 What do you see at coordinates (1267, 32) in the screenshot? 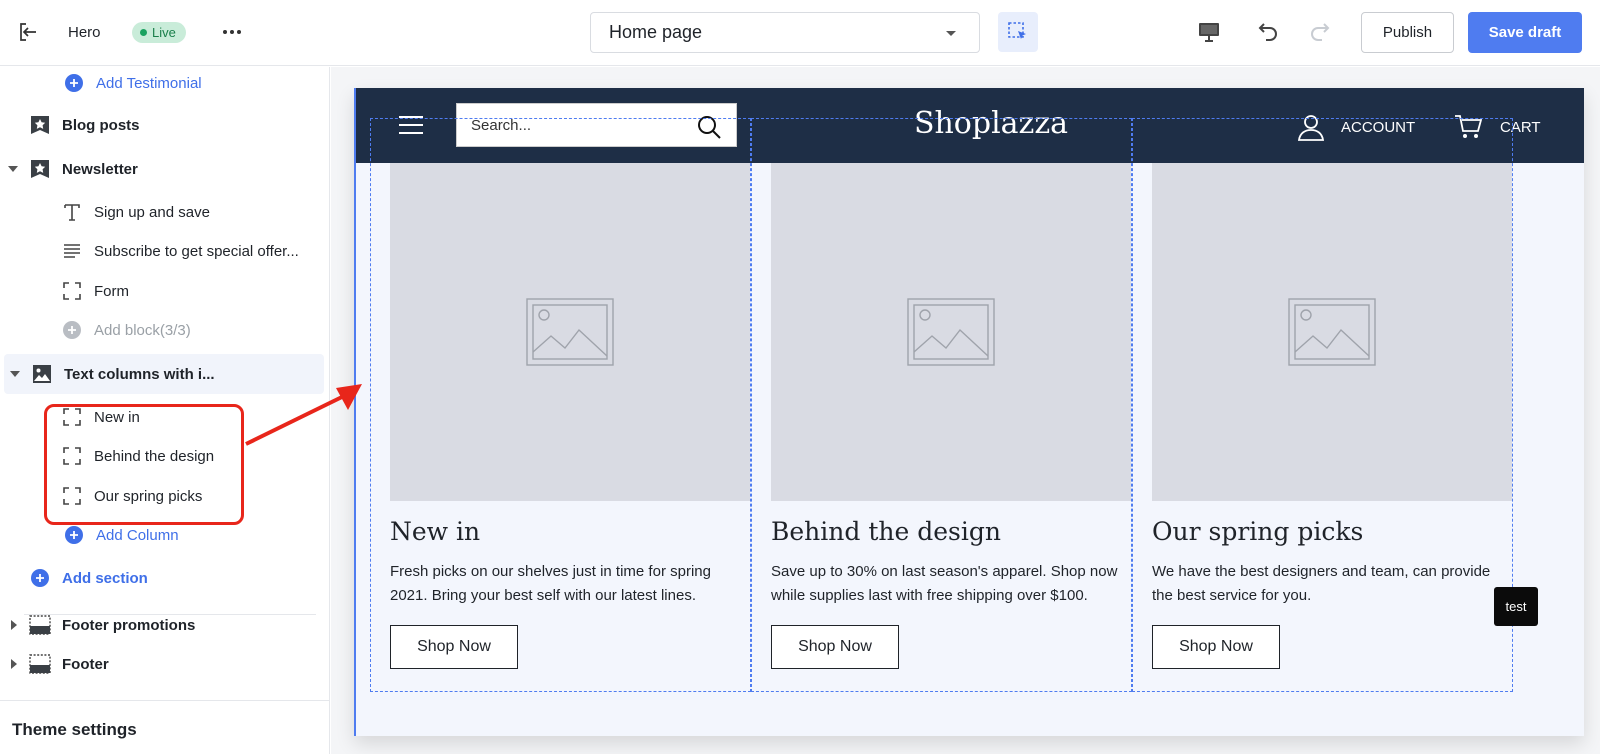
I see `undo-icon` at bounding box center [1267, 32].